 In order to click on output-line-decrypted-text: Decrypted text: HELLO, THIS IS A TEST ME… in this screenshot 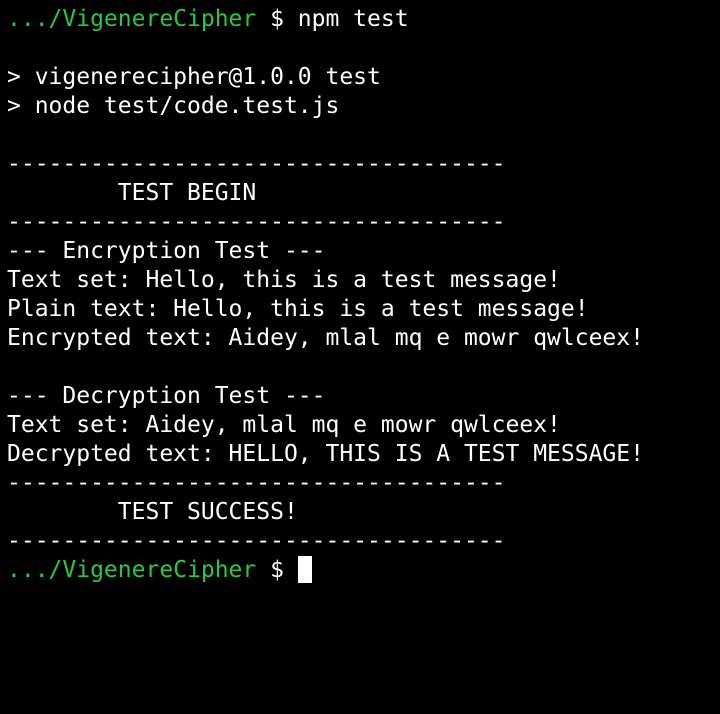, I will do `click(325, 454)`.